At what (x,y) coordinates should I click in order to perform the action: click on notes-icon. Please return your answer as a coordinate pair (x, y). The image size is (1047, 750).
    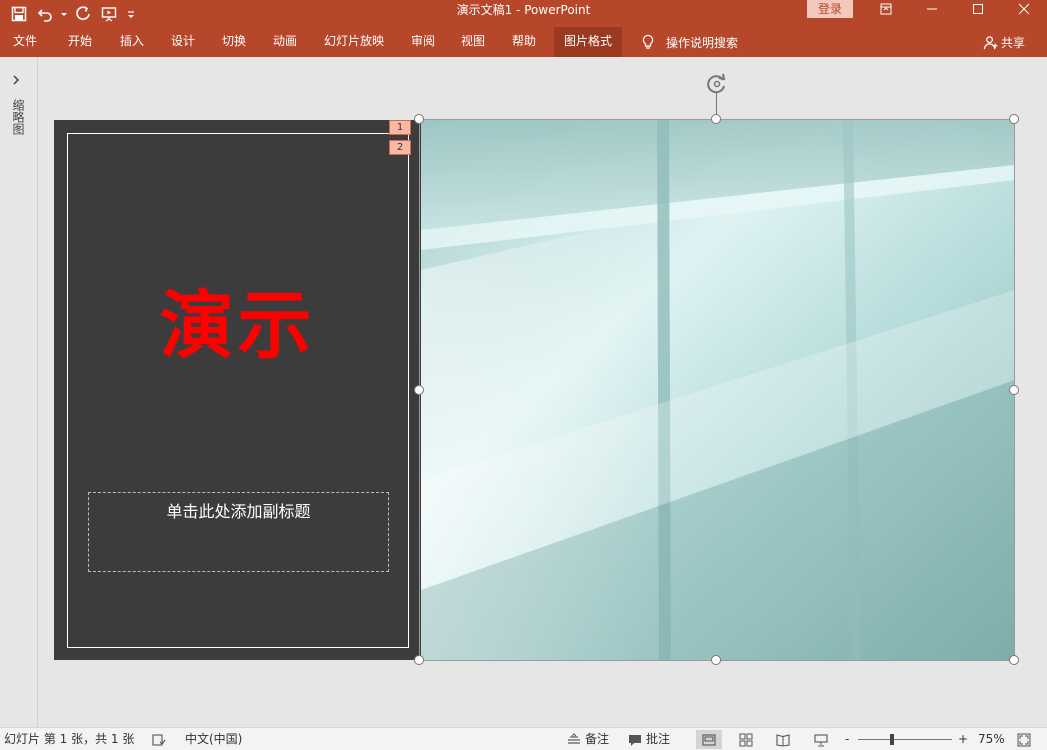
    Looking at the image, I should click on (574, 738).